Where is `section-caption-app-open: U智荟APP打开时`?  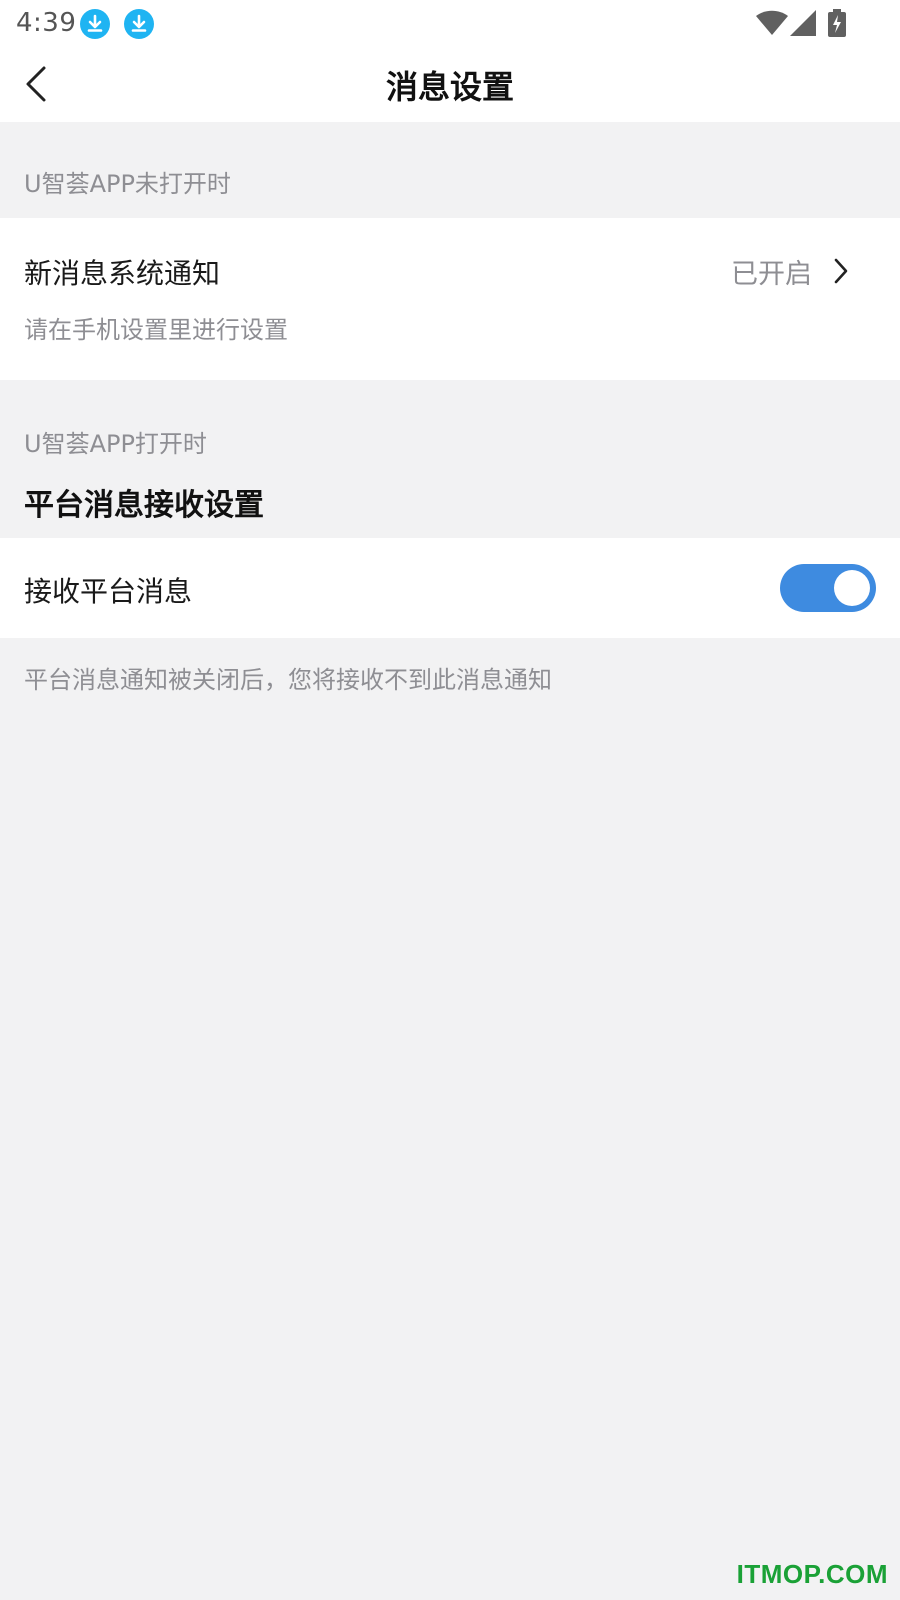
section-caption-app-open: U智荟APP打开时 is located at coordinates (115, 444).